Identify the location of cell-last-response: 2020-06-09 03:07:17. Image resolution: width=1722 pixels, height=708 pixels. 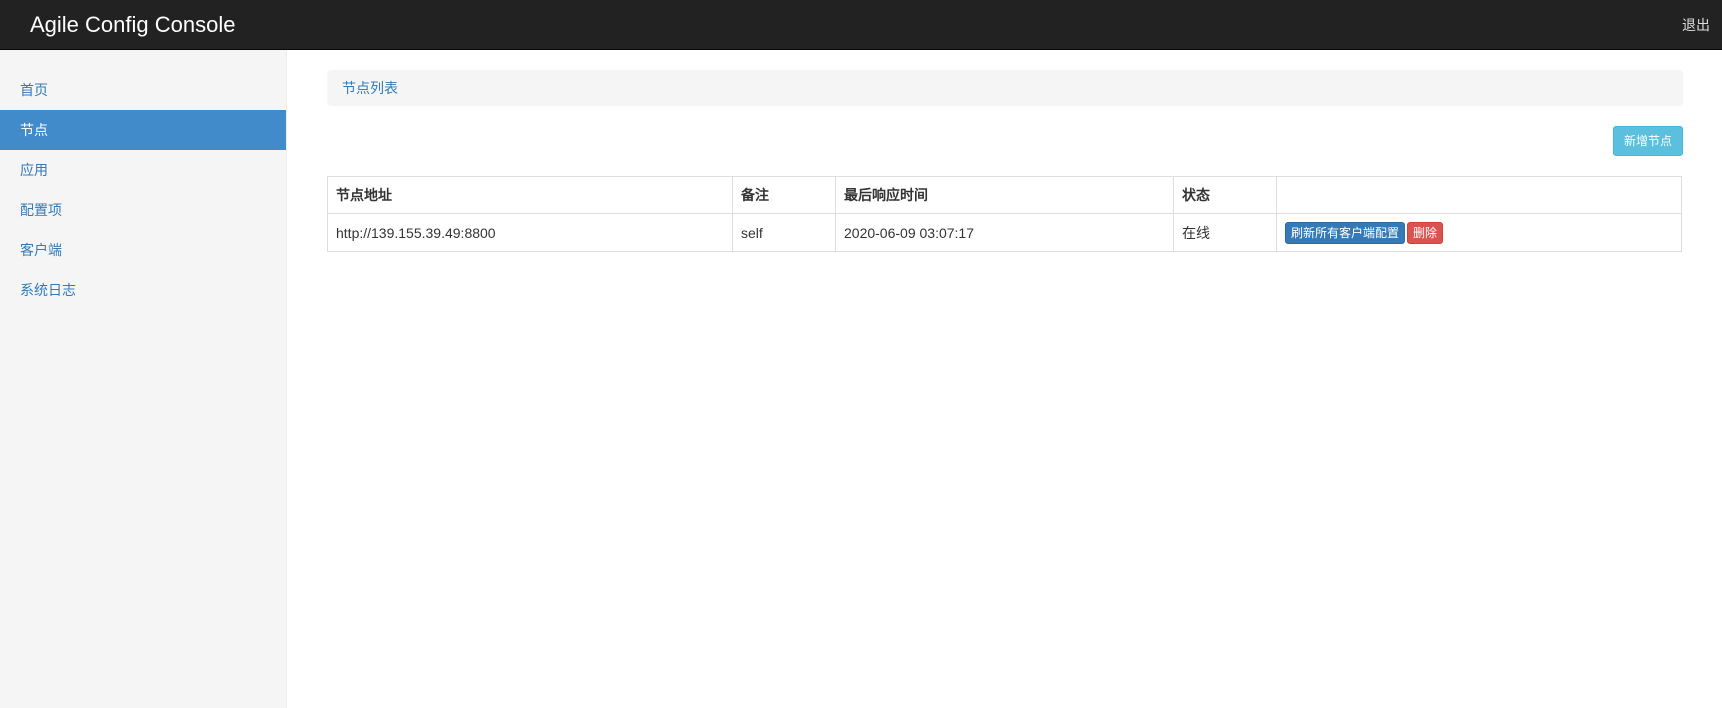
(1004, 232).